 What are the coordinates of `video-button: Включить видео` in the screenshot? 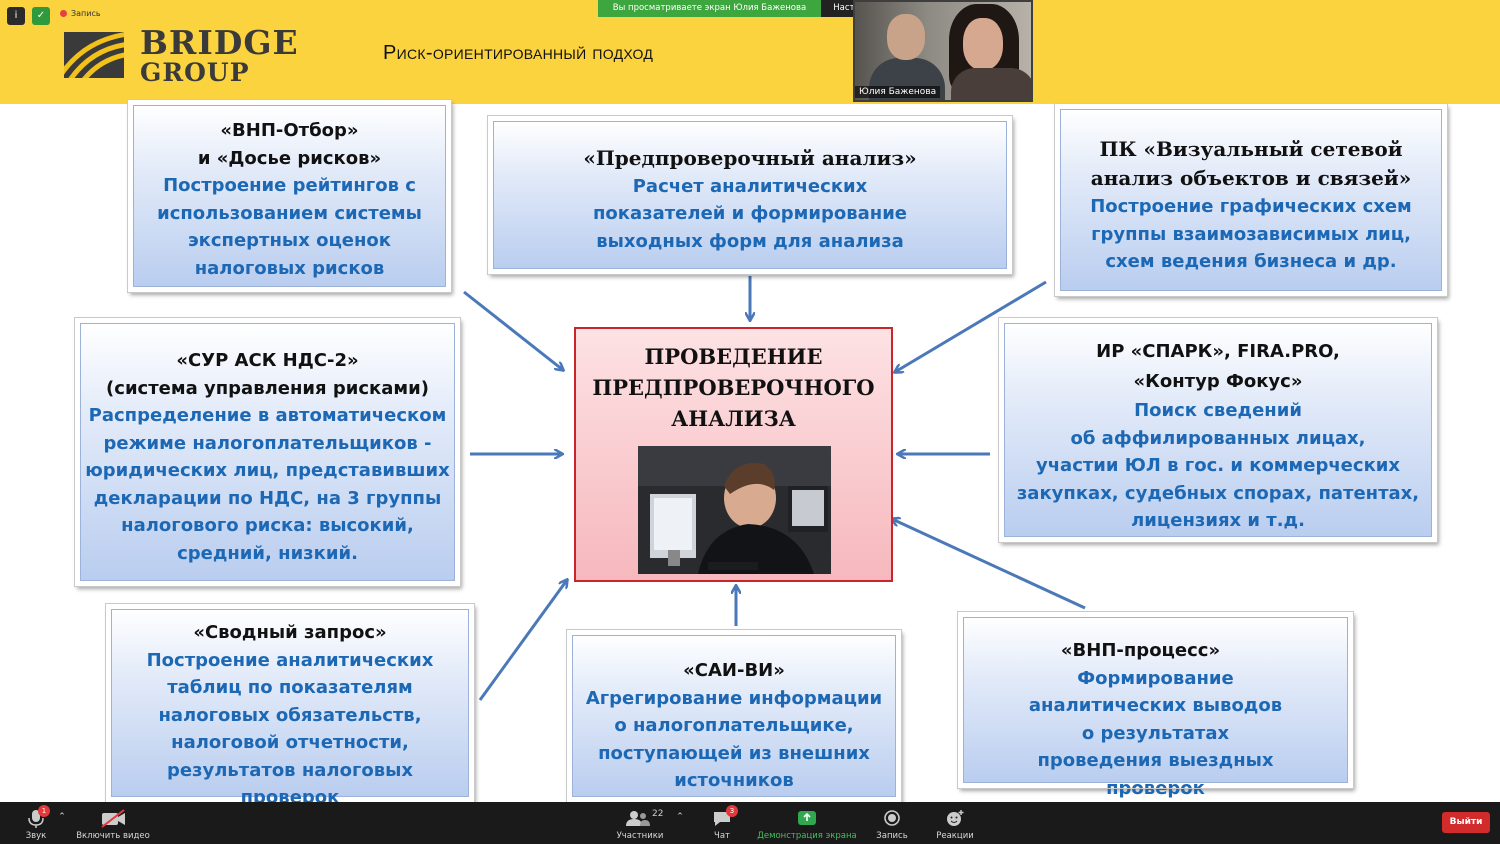 It's located at (113, 823).